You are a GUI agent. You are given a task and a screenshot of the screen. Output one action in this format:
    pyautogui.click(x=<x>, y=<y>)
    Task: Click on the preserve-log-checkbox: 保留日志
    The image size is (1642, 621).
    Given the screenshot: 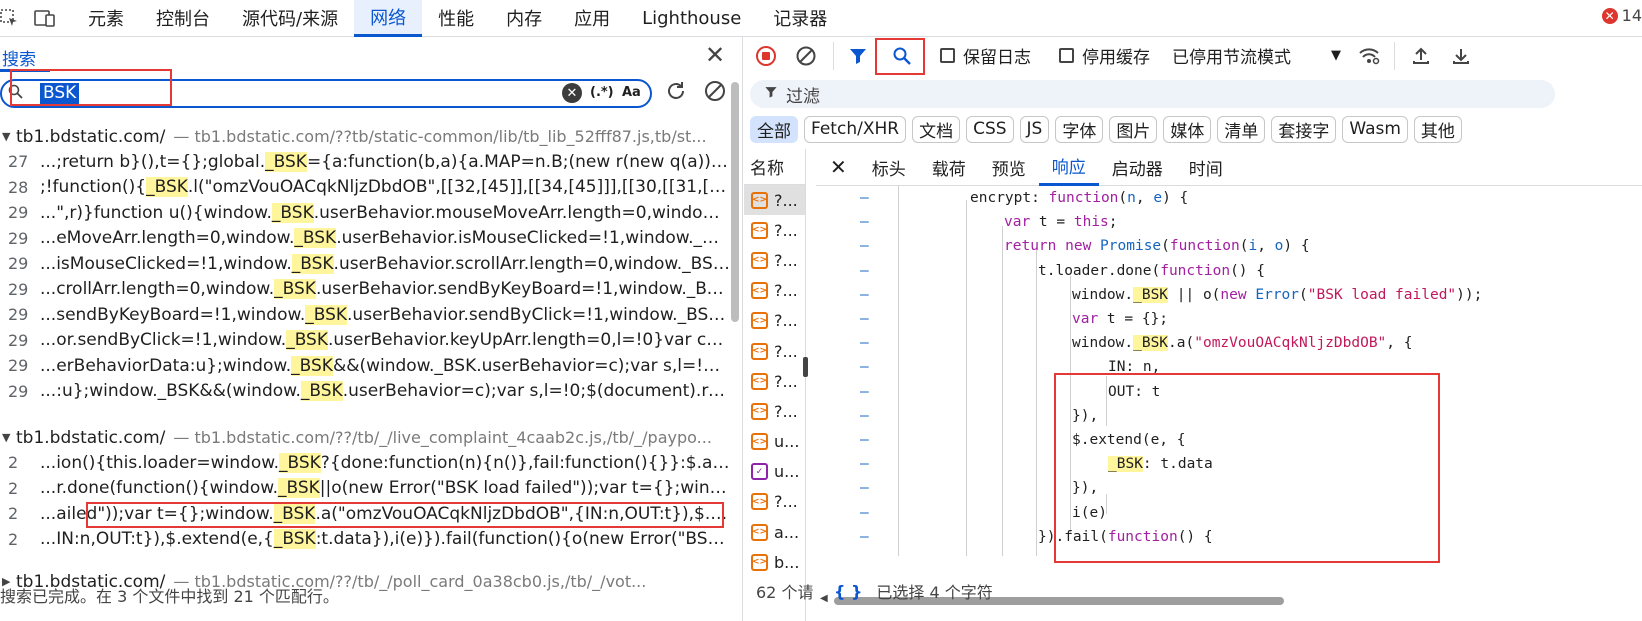 What is the action you would take?
    pyautogui.click(x=985, y=55)
    